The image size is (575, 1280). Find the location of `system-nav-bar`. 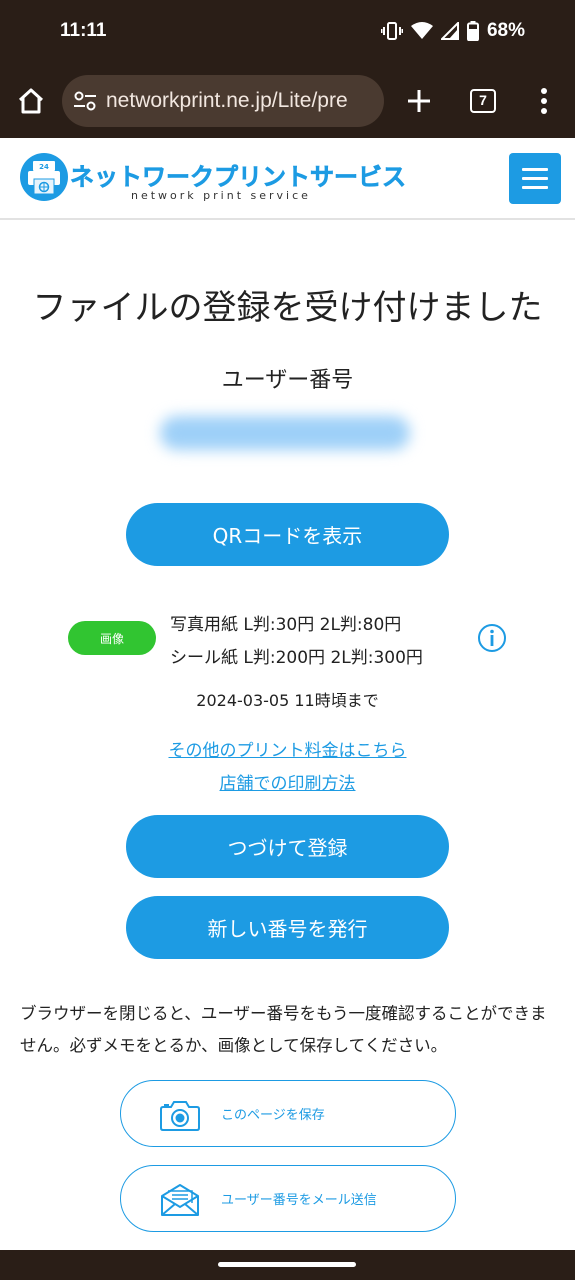

system-nav-bar is located at coordinates (287, 1265).